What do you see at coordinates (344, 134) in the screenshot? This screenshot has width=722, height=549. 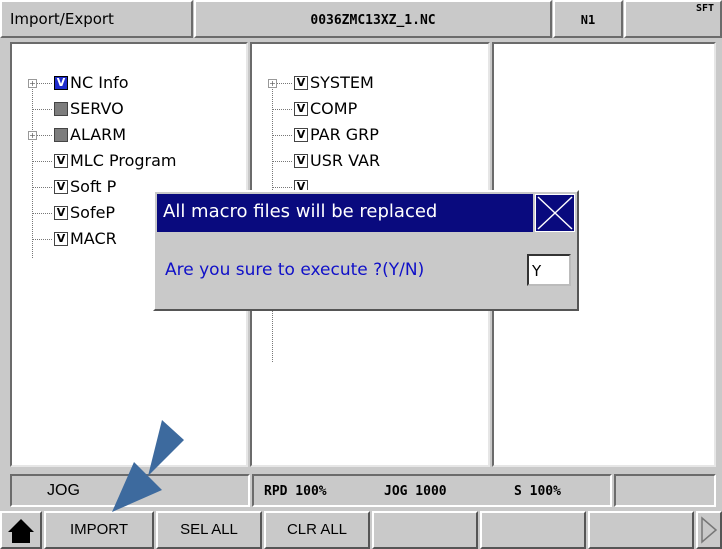 I see `tree-item-label: PAR GRP` at bounding box center [344, 134].